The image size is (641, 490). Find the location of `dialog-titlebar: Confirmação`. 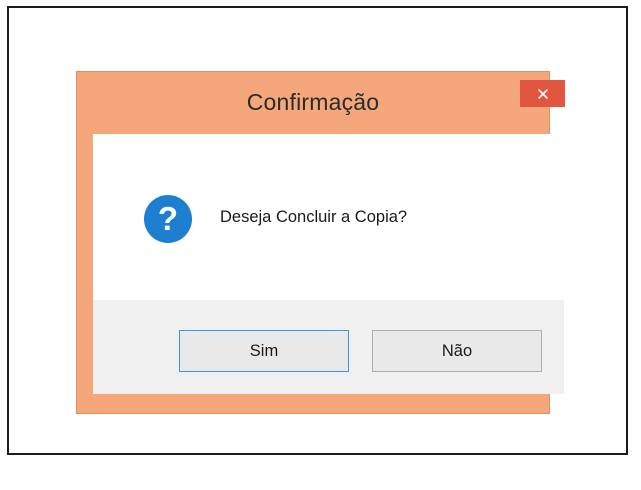

dialog-titlebar: Confirmação is located at coordinates (321, 103).